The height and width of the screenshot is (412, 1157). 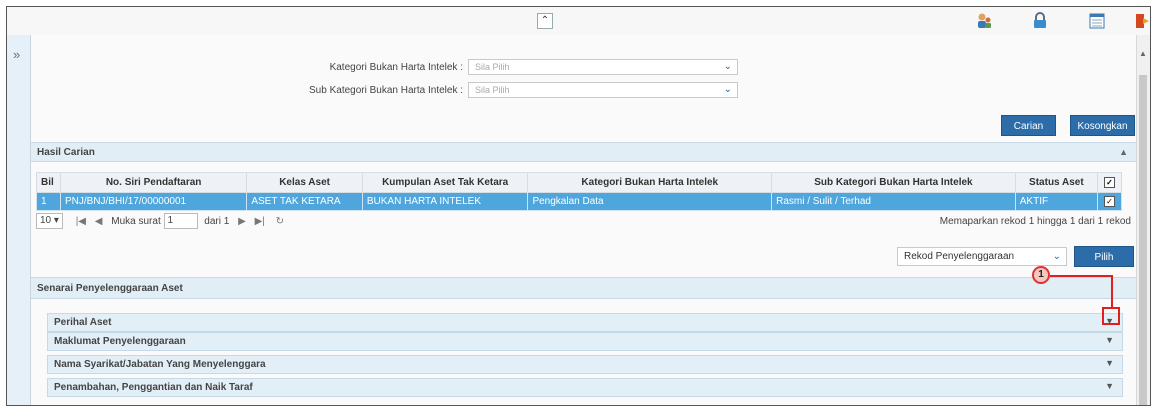 I want to click on accordion-perihal-aset: Perihal Aset ▼, so click(x=585, y=322).